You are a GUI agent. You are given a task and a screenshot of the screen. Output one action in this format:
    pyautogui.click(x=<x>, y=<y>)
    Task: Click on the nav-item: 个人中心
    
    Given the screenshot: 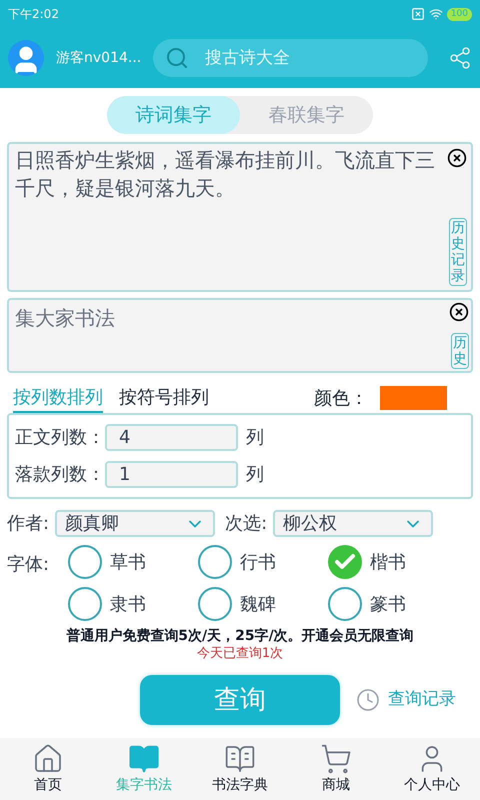 What is the action you would take?
    pyautogui.click(x=432, y=769)
    